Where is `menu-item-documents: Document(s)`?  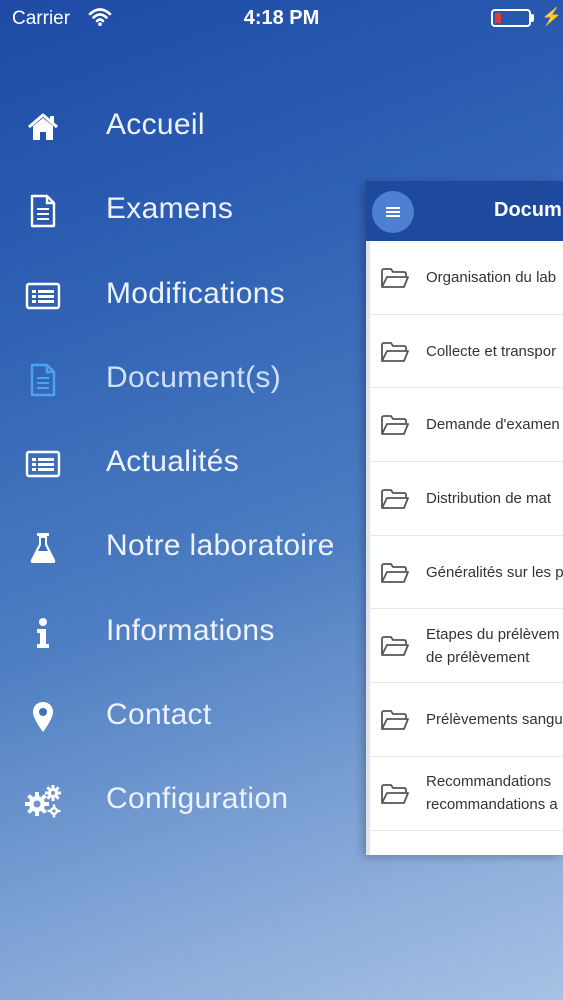 menu-item-documents: Document(s) is located at coordinates (180, 379).